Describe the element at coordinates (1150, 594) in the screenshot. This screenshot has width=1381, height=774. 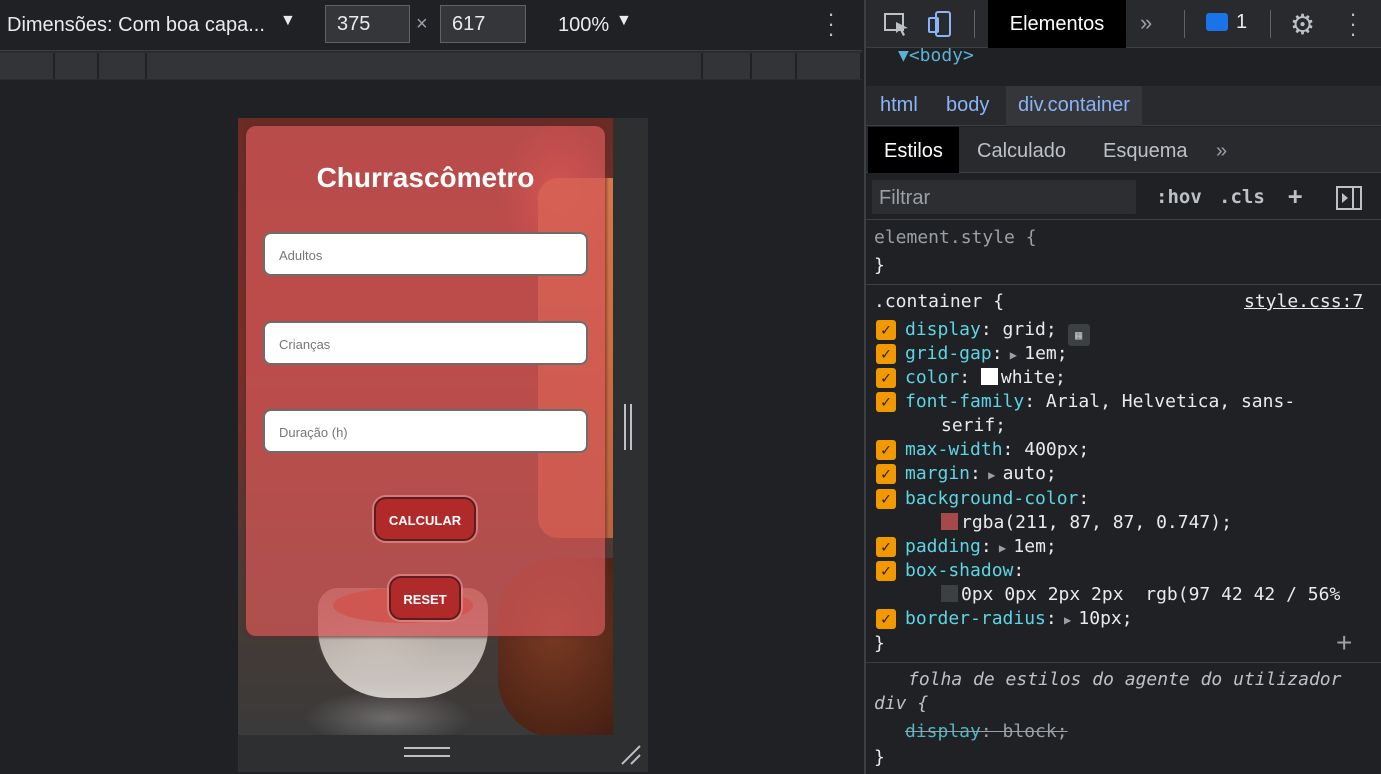
I see `property-value: 0px 0px 2px 2px rgb(97 42 42 / 56%` at that location.